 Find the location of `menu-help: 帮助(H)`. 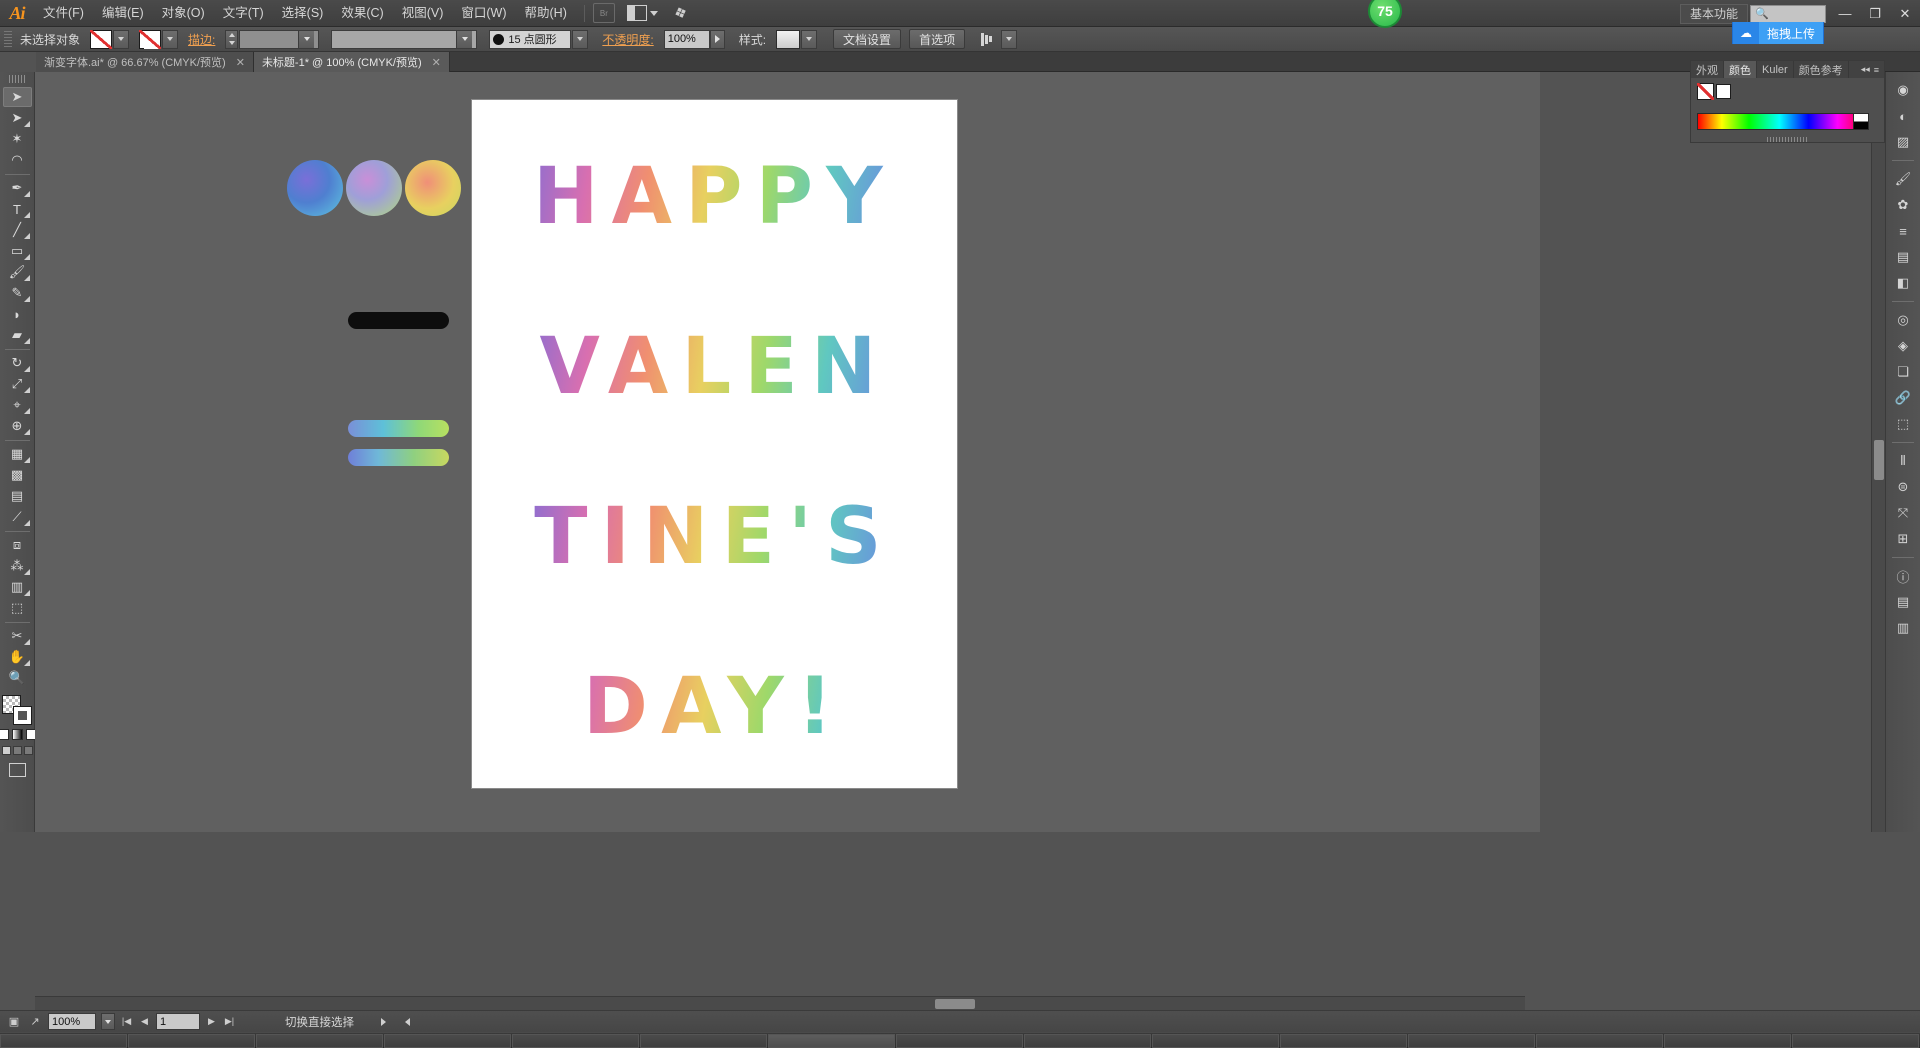

menu-help: 帮助(H) is located at coordinates (546, 13).